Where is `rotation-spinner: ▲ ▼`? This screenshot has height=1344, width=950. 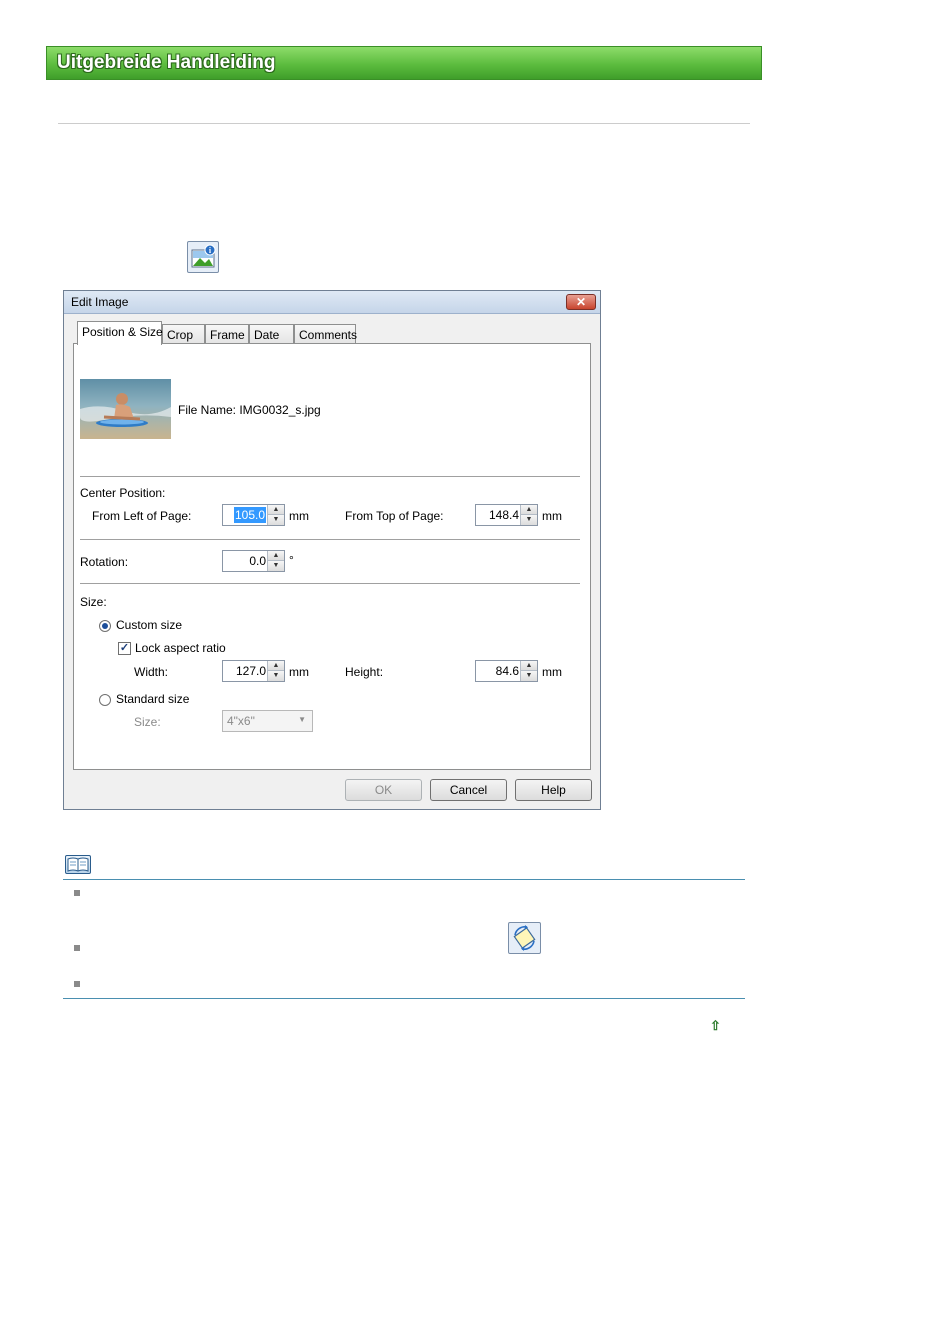 rotation-spinner: ▲ ▼ is located at coordinates (275, 561).